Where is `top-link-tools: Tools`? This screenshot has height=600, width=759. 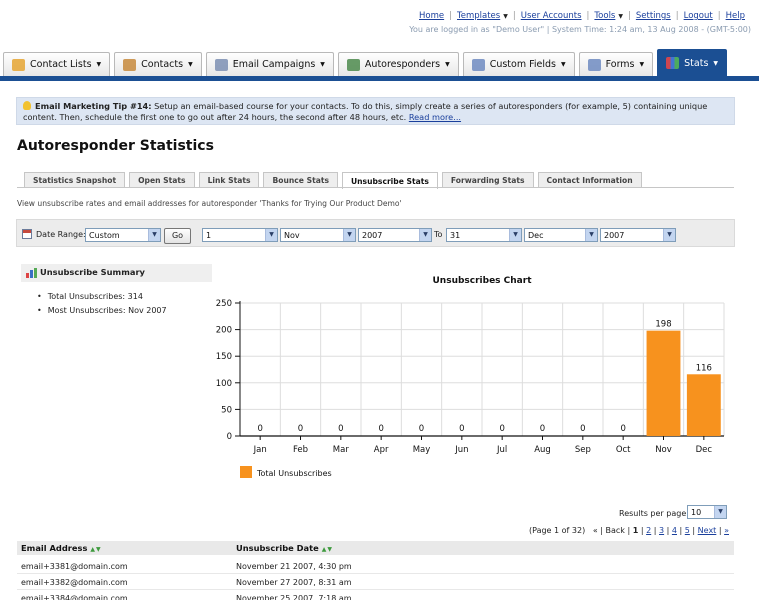
top-link-tools: Tools is located at coordinates (604, 16).